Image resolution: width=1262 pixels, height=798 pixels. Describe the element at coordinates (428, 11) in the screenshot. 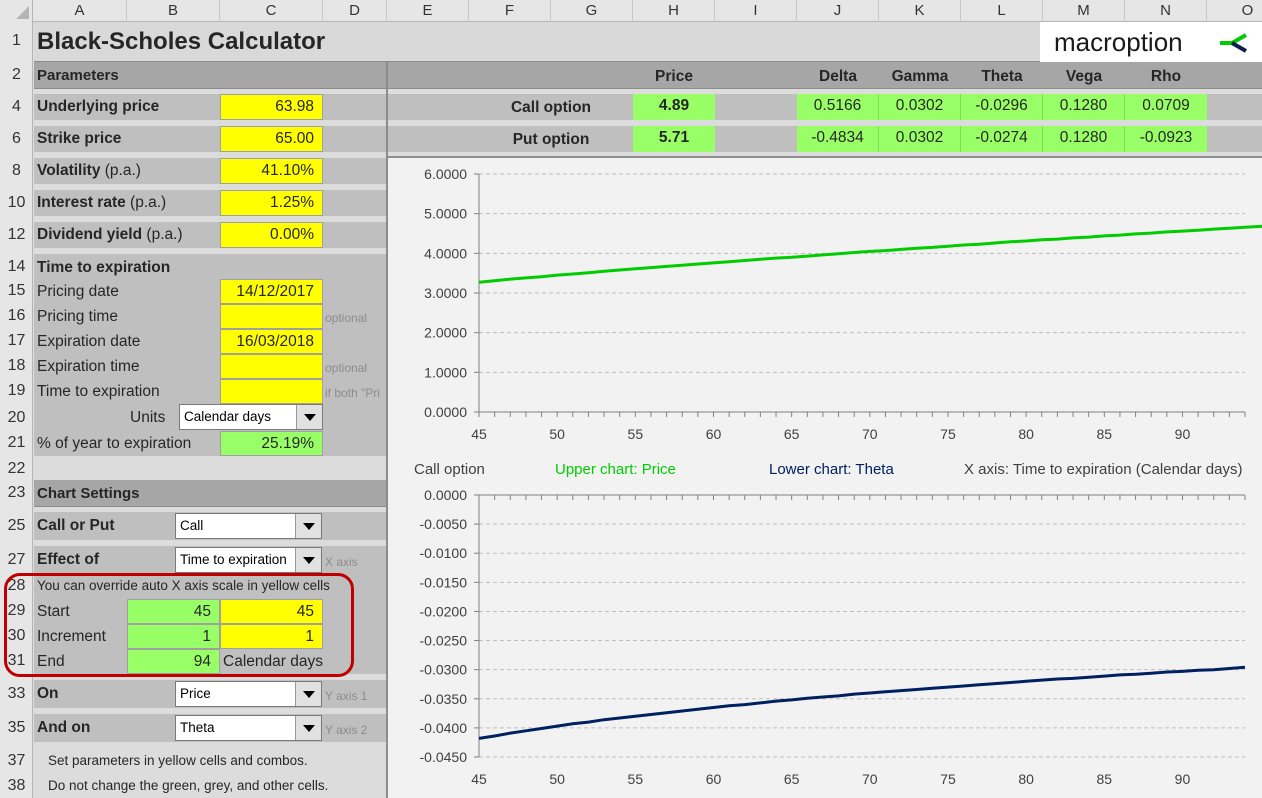

I see `column-header-e: E` at that location.